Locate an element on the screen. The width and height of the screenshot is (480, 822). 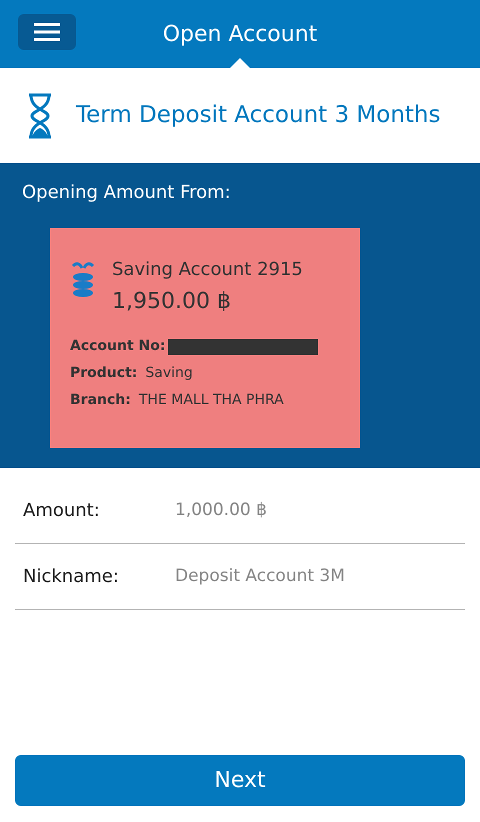
field-label: Nickname: is located at coordinates (71, 577).